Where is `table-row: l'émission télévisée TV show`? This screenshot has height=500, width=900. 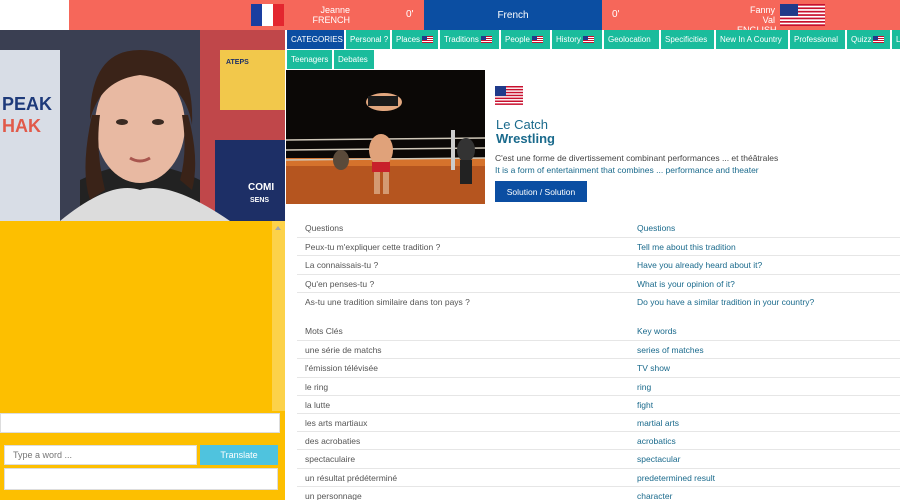 table-row: l'émission télévisée TV show is located at coordinates (598, 367).